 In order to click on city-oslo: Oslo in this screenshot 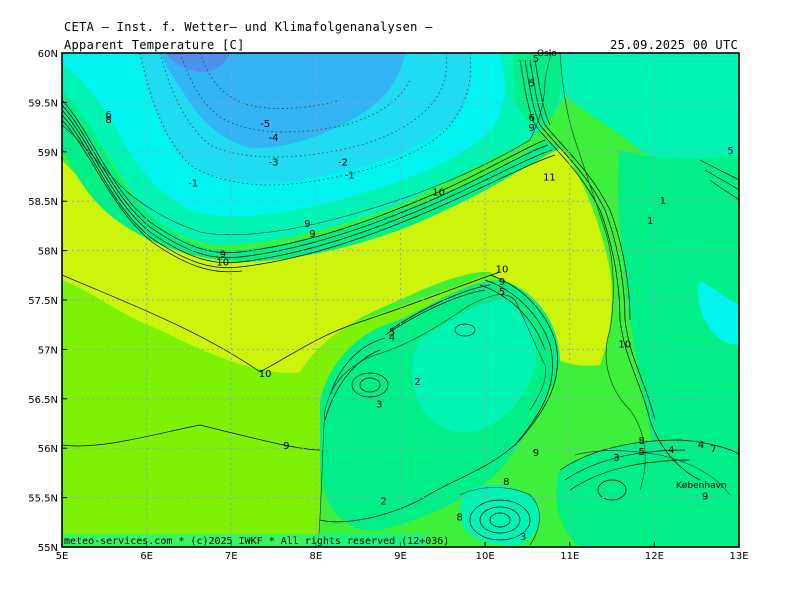, I will do `click(547, 54)`.